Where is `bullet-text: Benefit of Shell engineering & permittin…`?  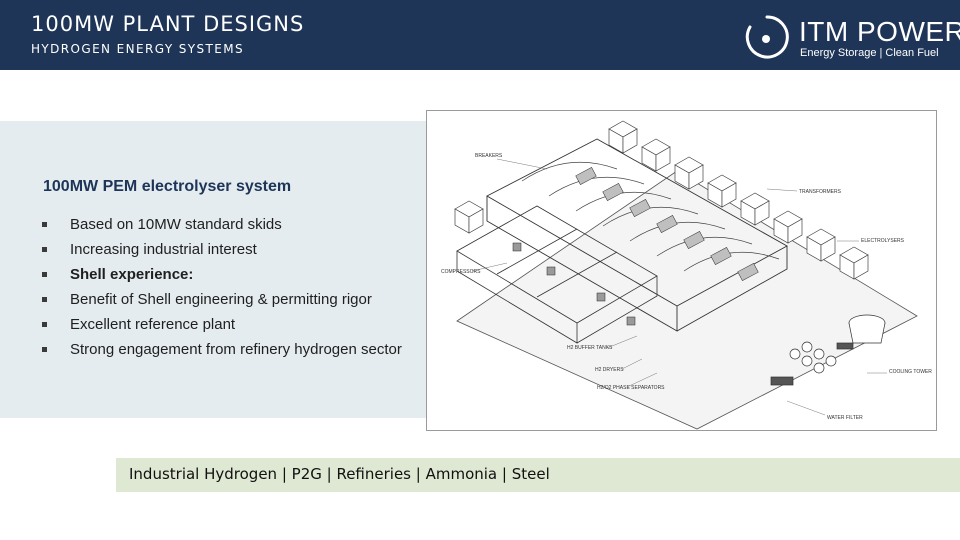 bullet-text: Benefit of Shell engineering & permittin… is located at coordinates (221, 299).